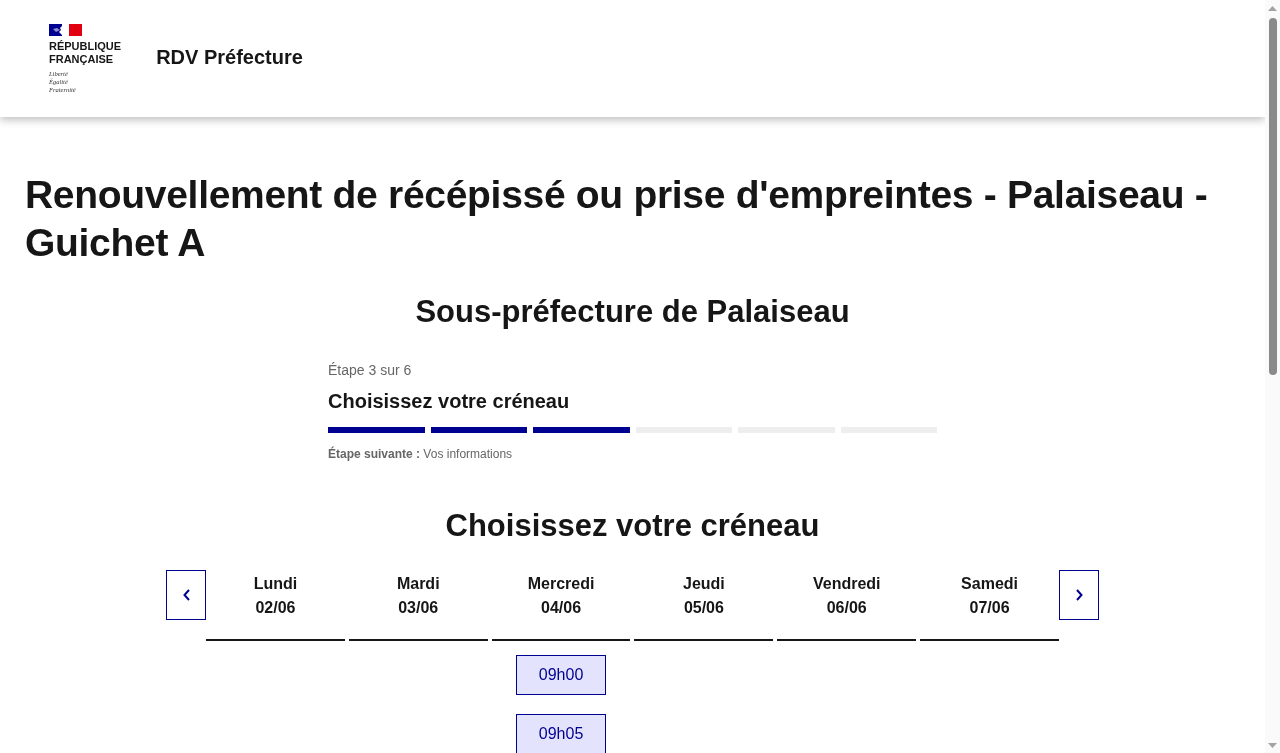  I want to click on day-name: Vendredi, so click(846, 584).